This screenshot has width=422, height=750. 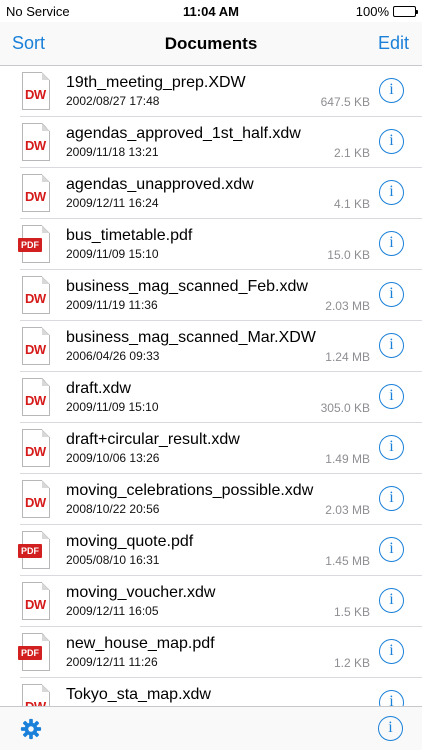 I want to click on file-date: 2009/11/19 11:36, so click(x=112, y=305).